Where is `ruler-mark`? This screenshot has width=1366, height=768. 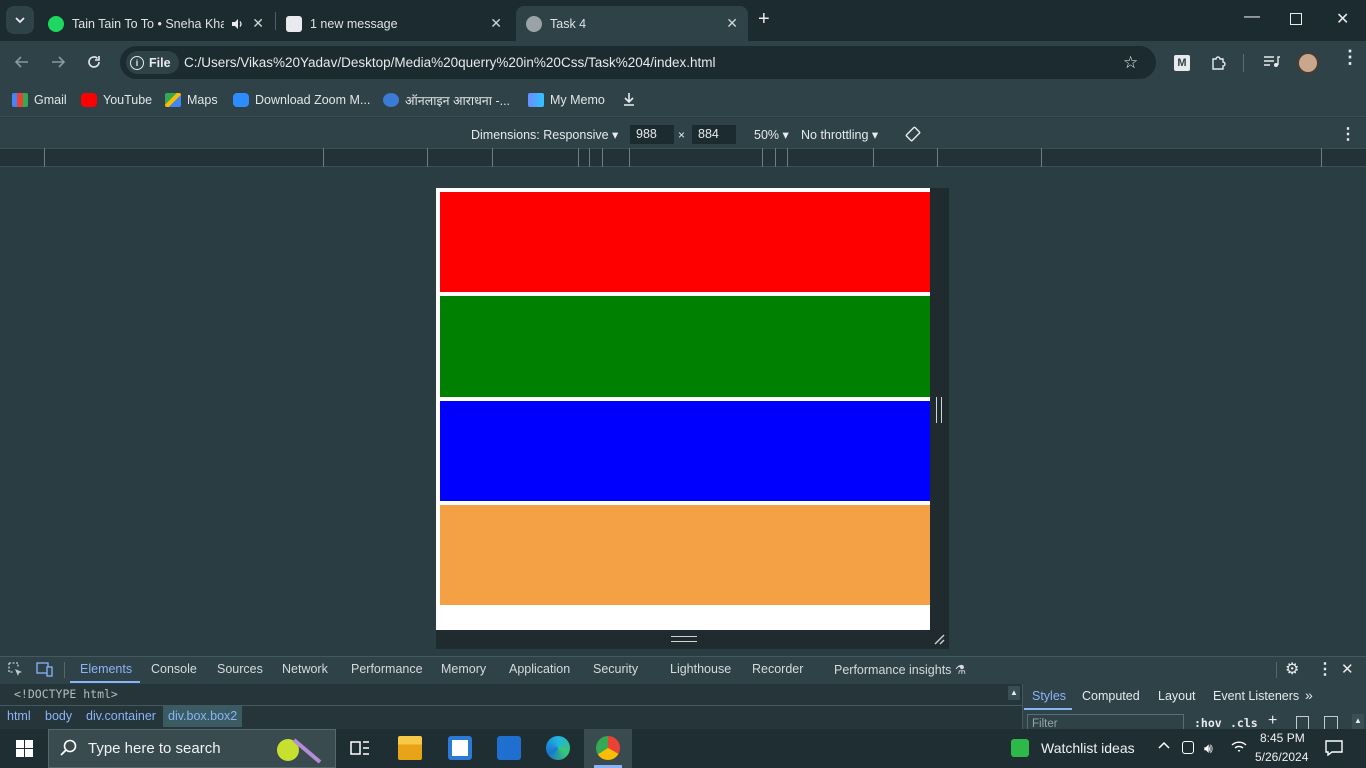 ruler-mark is located at coordinates (629, 157).